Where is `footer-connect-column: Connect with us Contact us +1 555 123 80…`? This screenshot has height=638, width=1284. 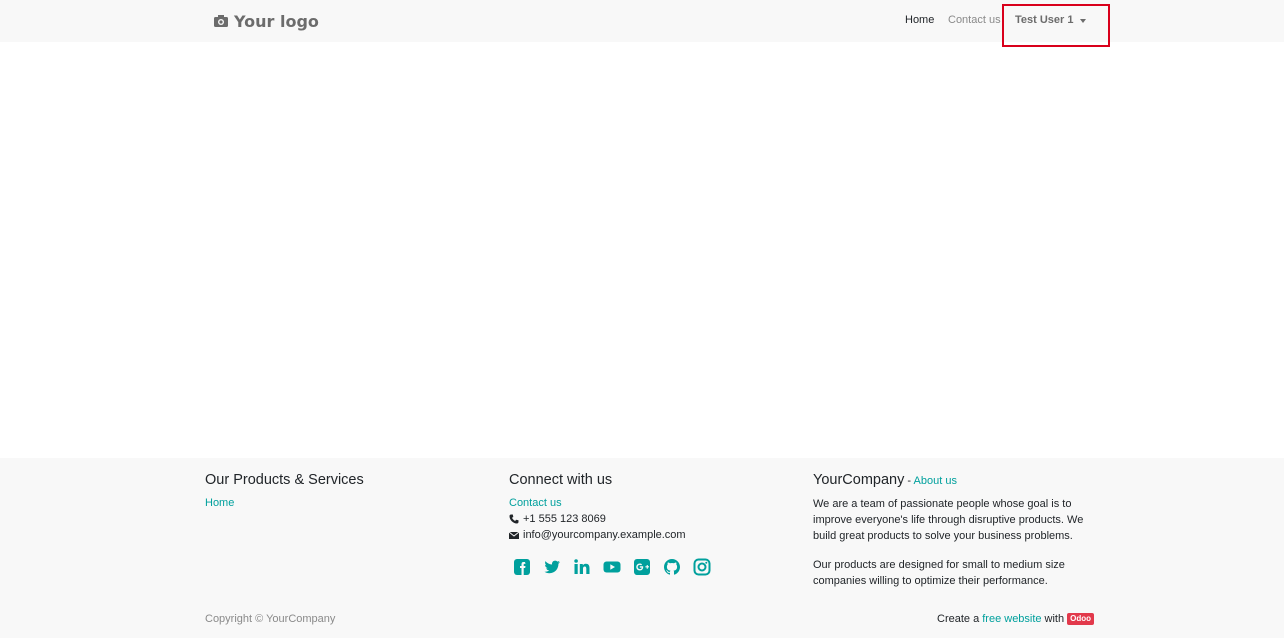
footer-connect-column: Connect with us Contact us +1 555 123 80… is located at coordinates (649, 524).